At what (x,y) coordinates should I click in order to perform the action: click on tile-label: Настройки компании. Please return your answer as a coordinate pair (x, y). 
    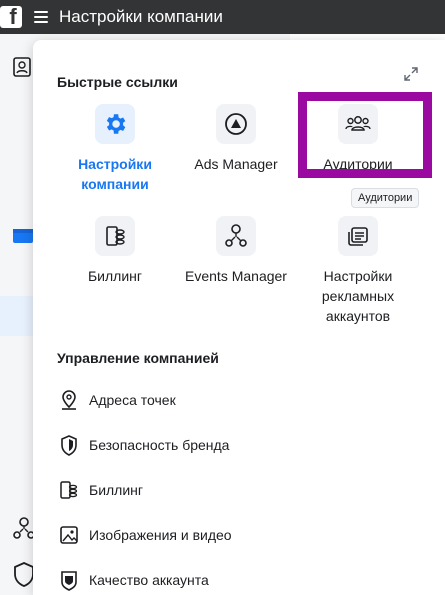
    Looking at the image, I should click on (115, 174).